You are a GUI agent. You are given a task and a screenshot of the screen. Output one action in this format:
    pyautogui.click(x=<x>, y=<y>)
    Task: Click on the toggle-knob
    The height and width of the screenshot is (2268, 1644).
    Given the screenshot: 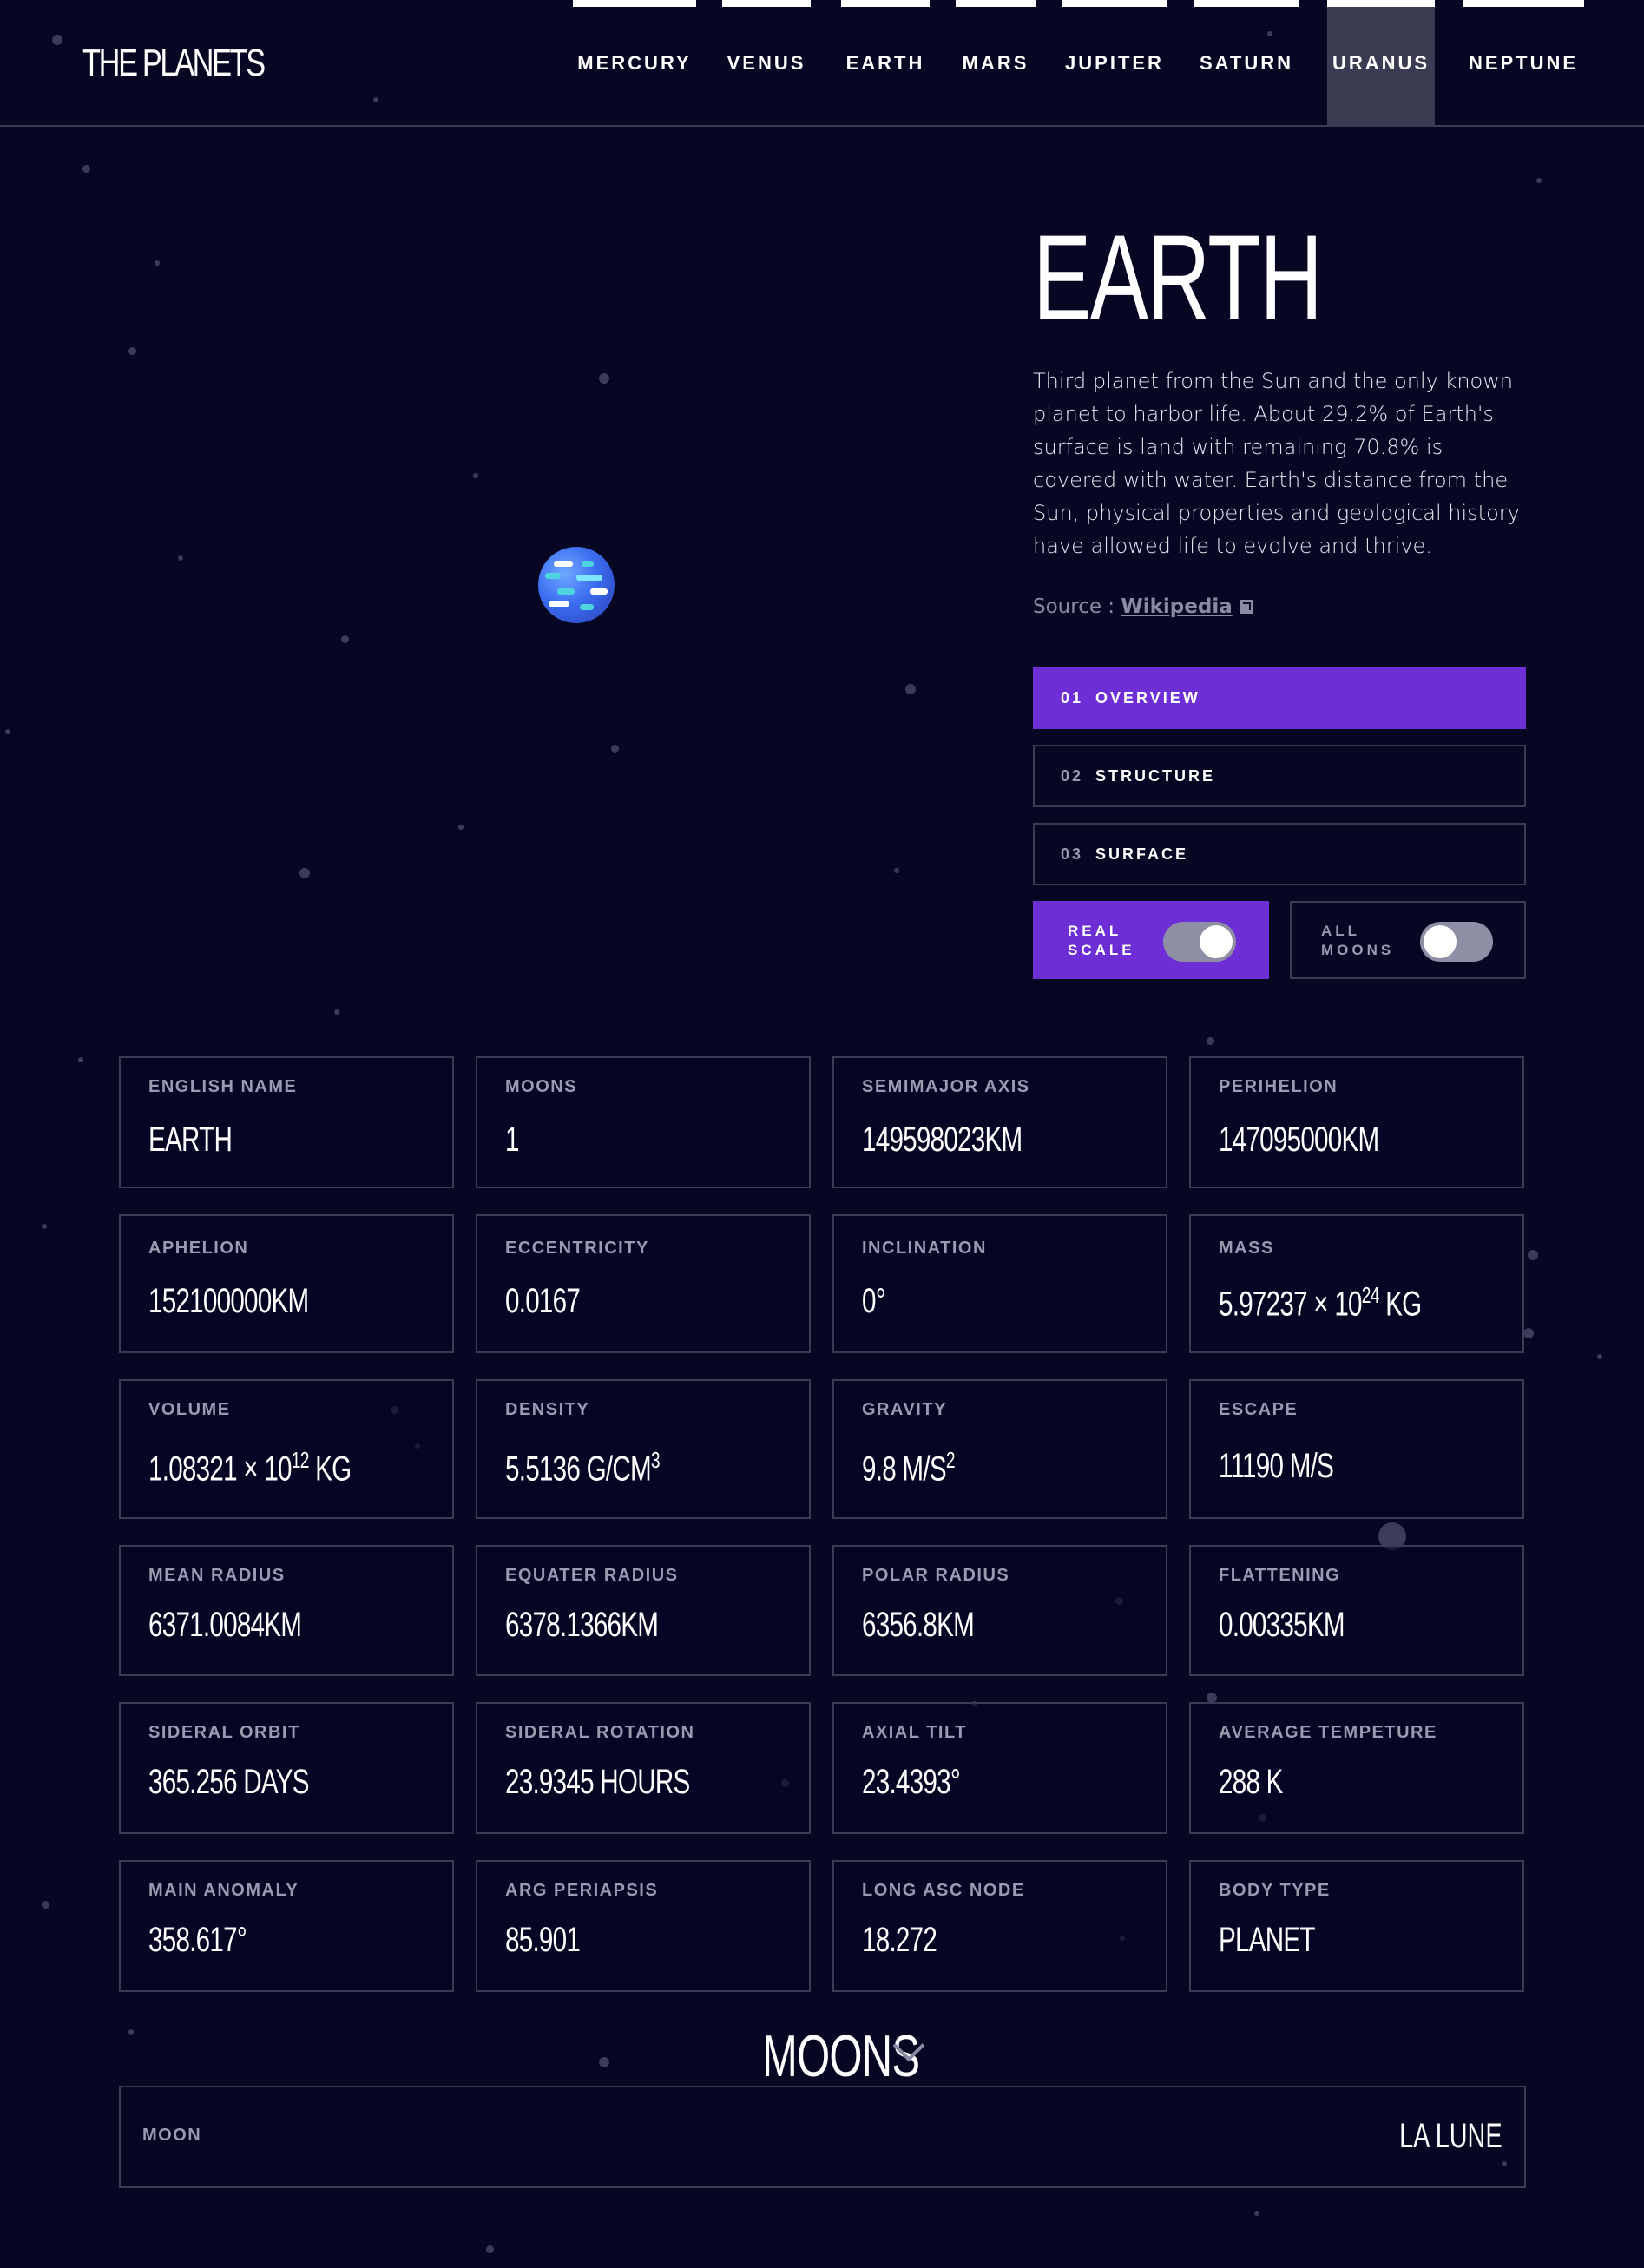 What is the action you would take?
    pyautogui.click(x=1217, y=941)
    